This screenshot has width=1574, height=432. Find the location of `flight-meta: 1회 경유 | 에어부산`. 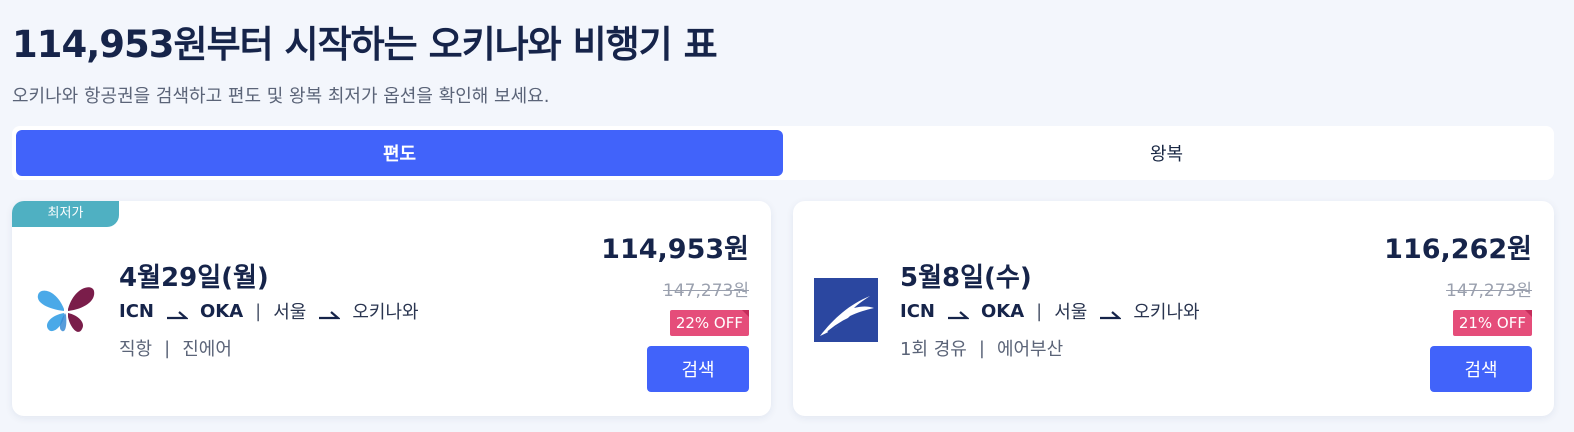

flight-meta: 1회 경유 | 에어부산 is located at coordinates (981, 348).